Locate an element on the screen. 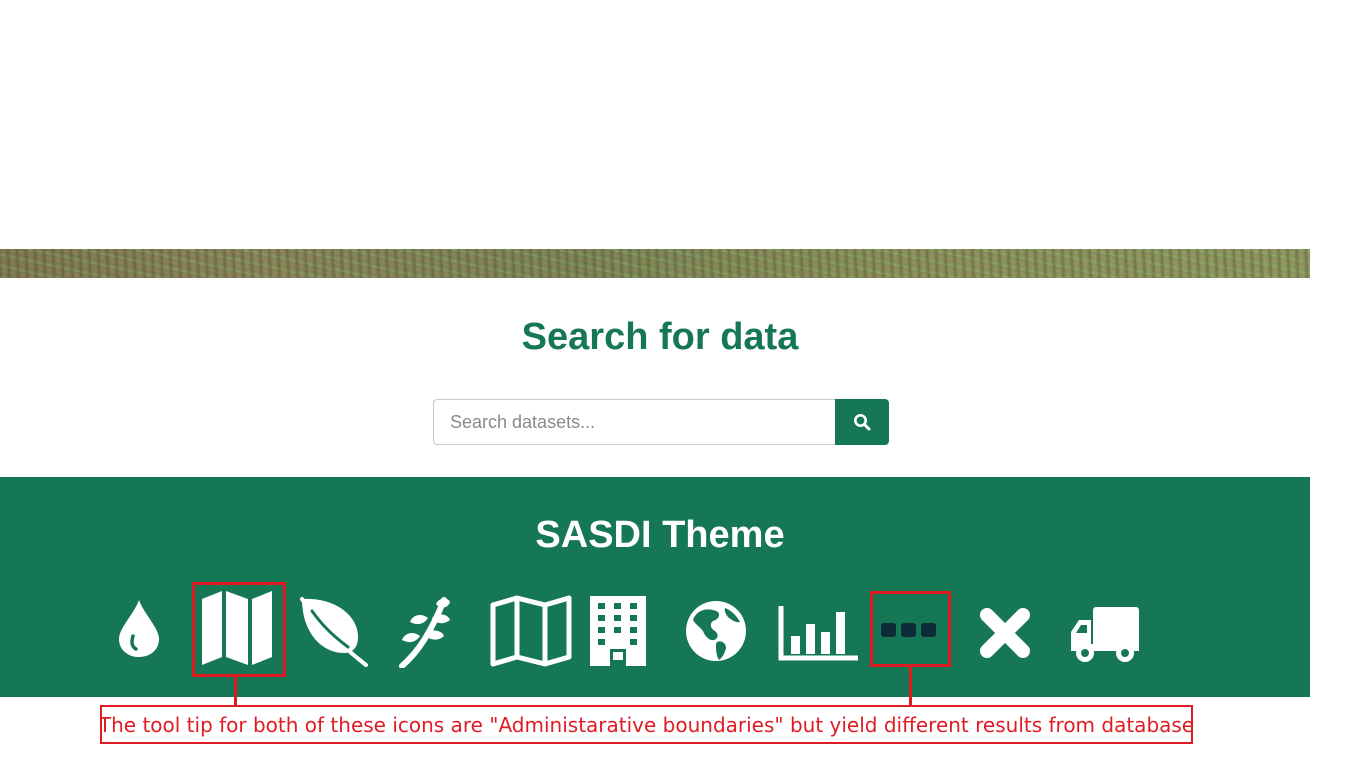  search-button is located at coordinates (862, 422).